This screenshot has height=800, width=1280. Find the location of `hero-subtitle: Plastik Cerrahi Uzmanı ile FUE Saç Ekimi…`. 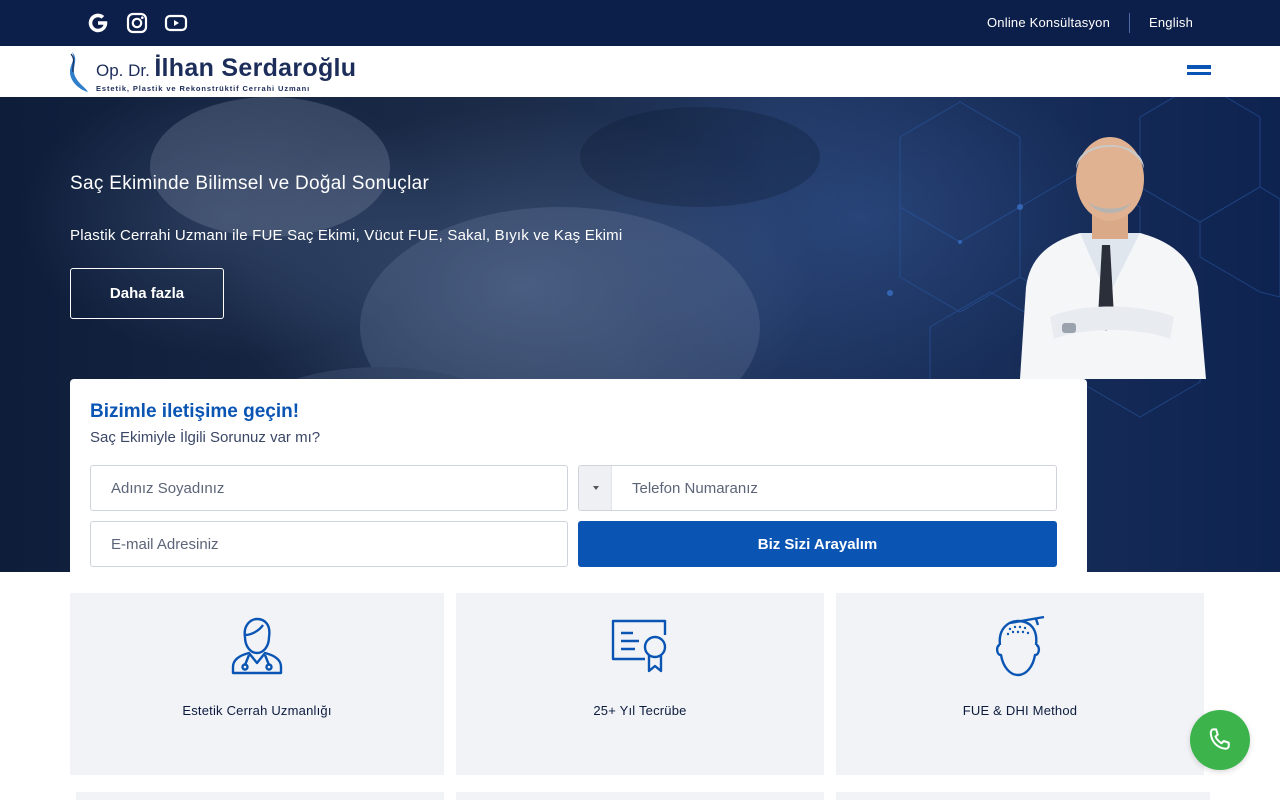

hero-subtitle: Plastik Cerrahi Uzmanı ile FUE Saç Ekimi… is located at coordinates (346, 235).